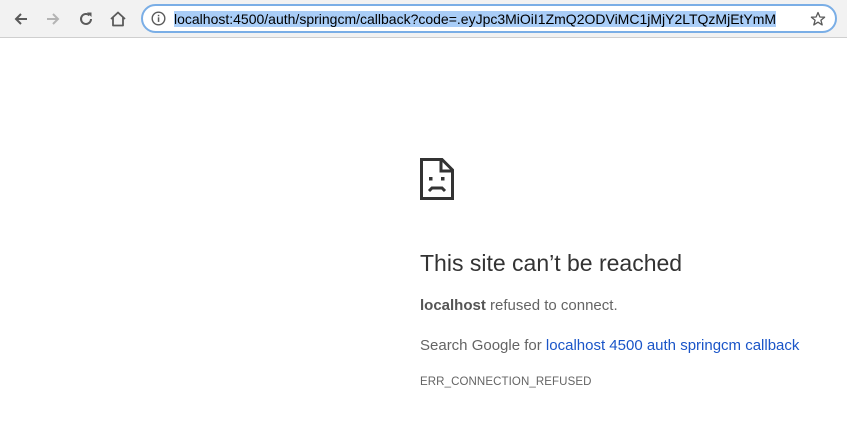 This screenshot has width=847, height=428. What do you see at coordinates (672, 345) in the screenshot?
I see `search-link: localhost 4500 auth springcm callback` at bounding box center [672, 345].